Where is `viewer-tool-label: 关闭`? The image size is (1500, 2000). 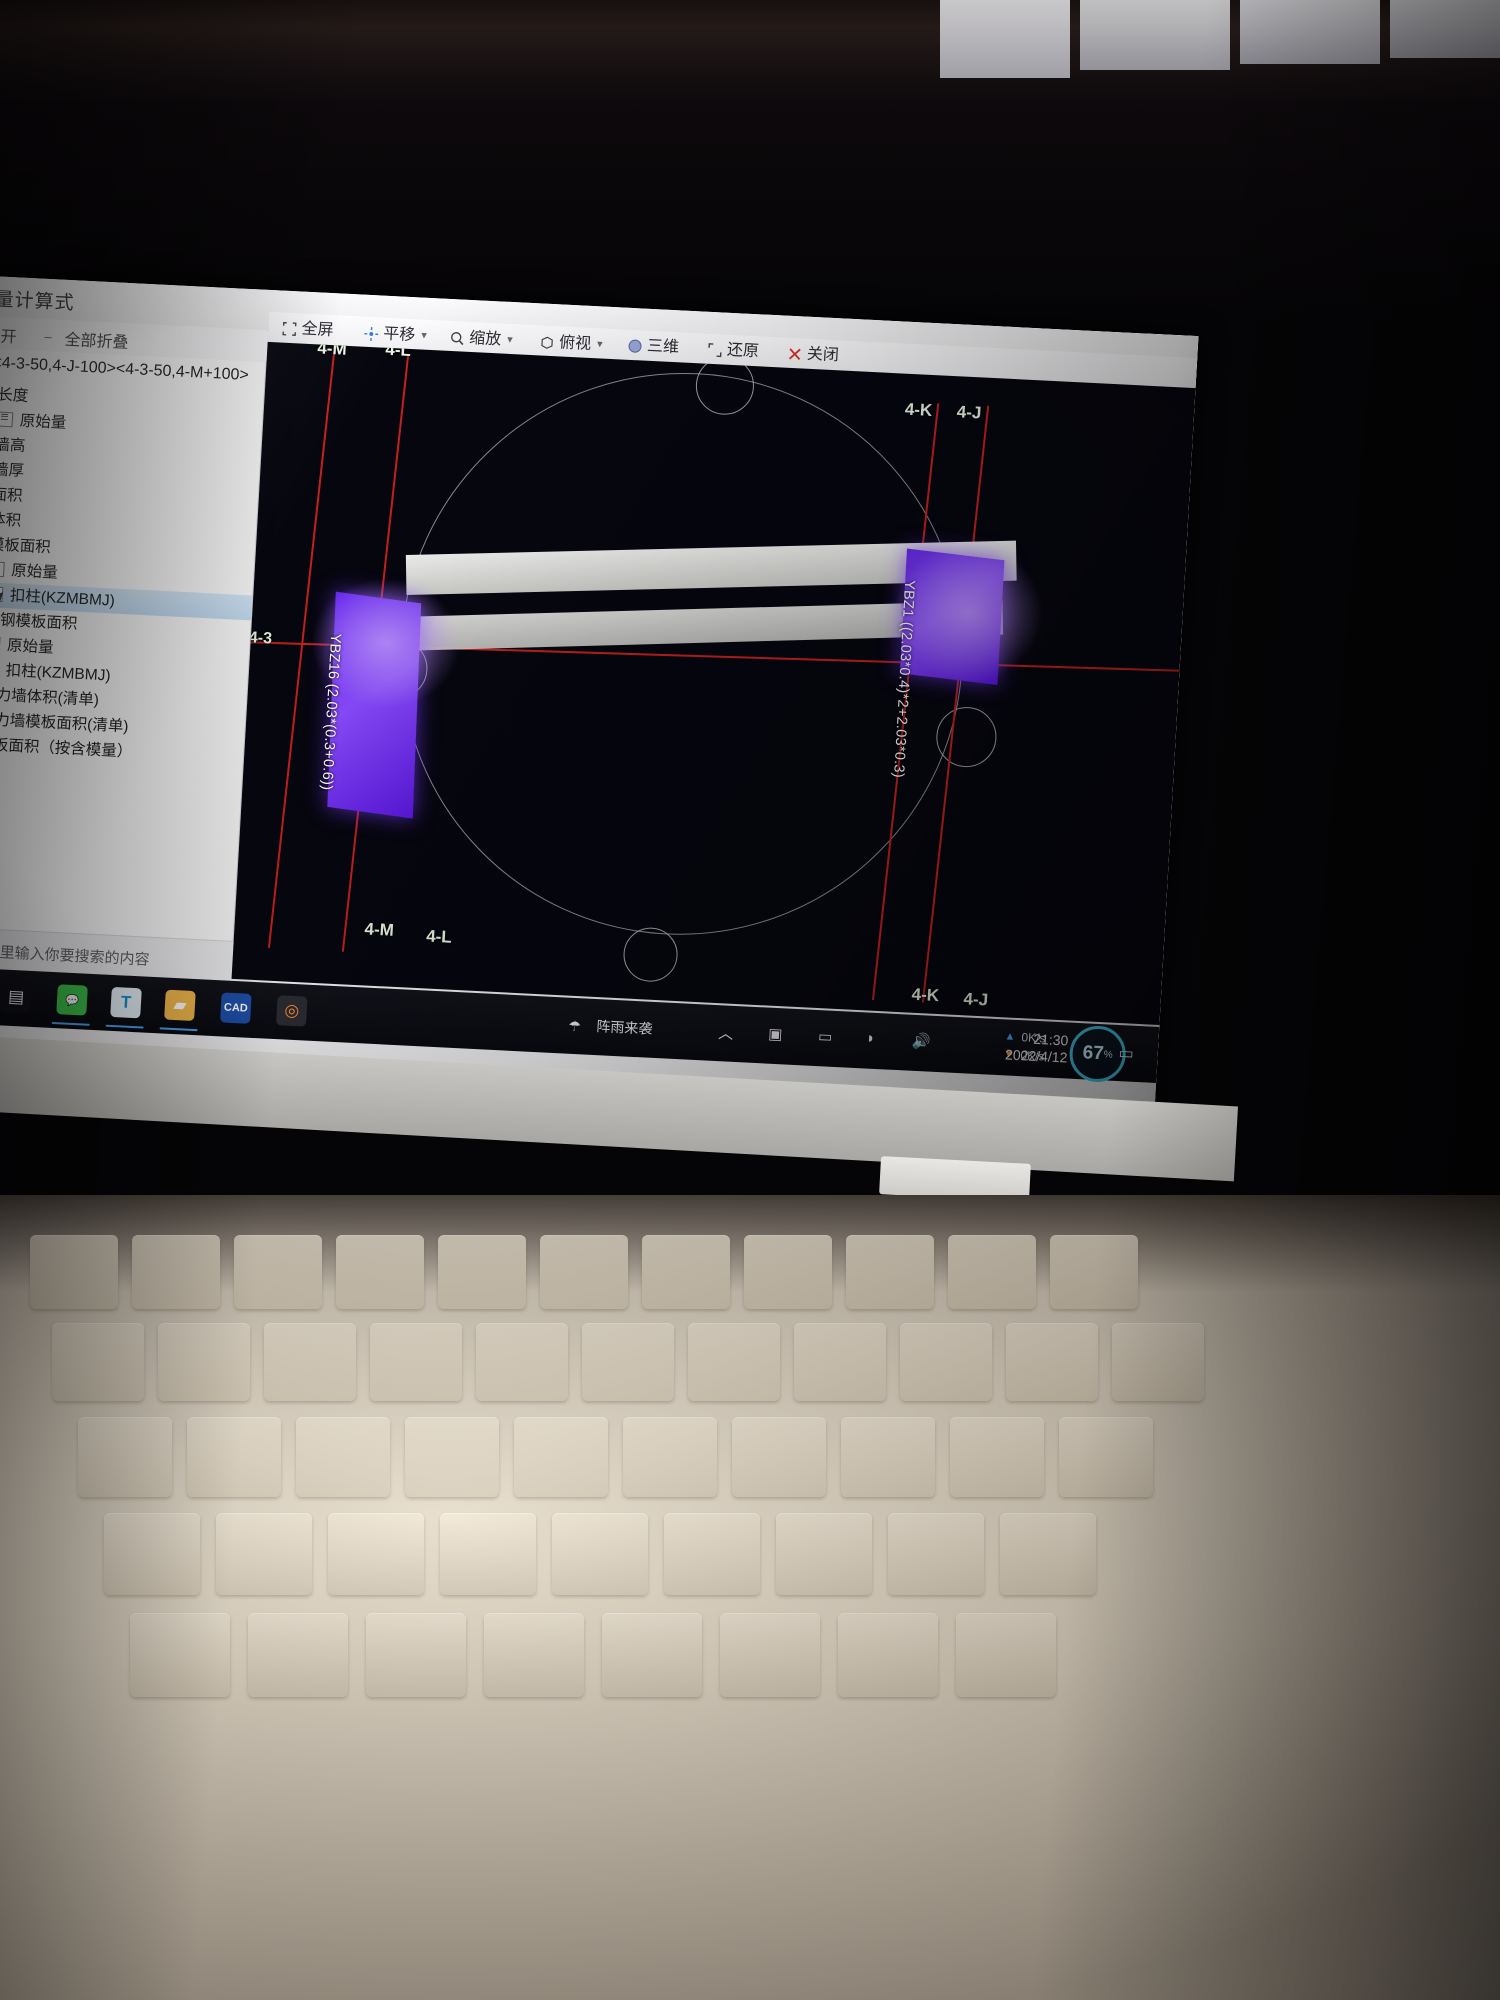
viewer-tool-label: 关闭 is located at coordinates (823, 355).